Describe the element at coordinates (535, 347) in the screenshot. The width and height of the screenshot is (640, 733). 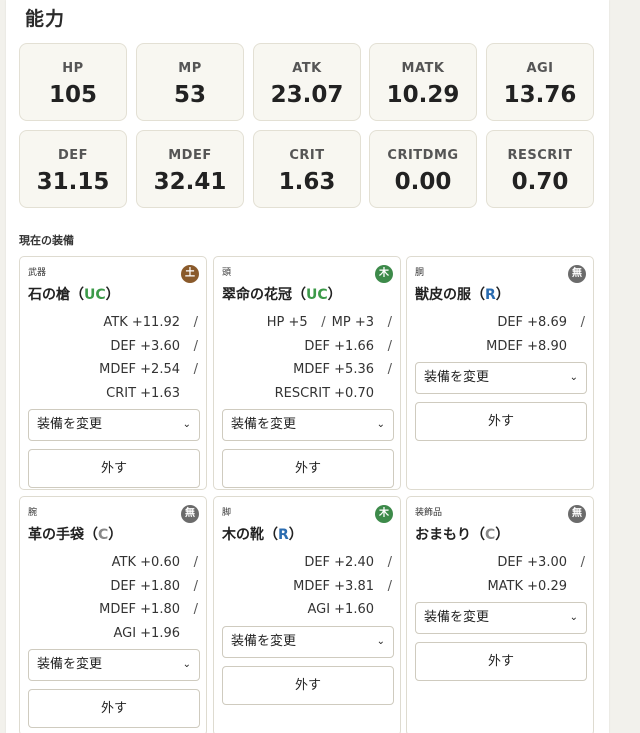
I see `stat-bonus-line: MDEF +8.90` at that location.